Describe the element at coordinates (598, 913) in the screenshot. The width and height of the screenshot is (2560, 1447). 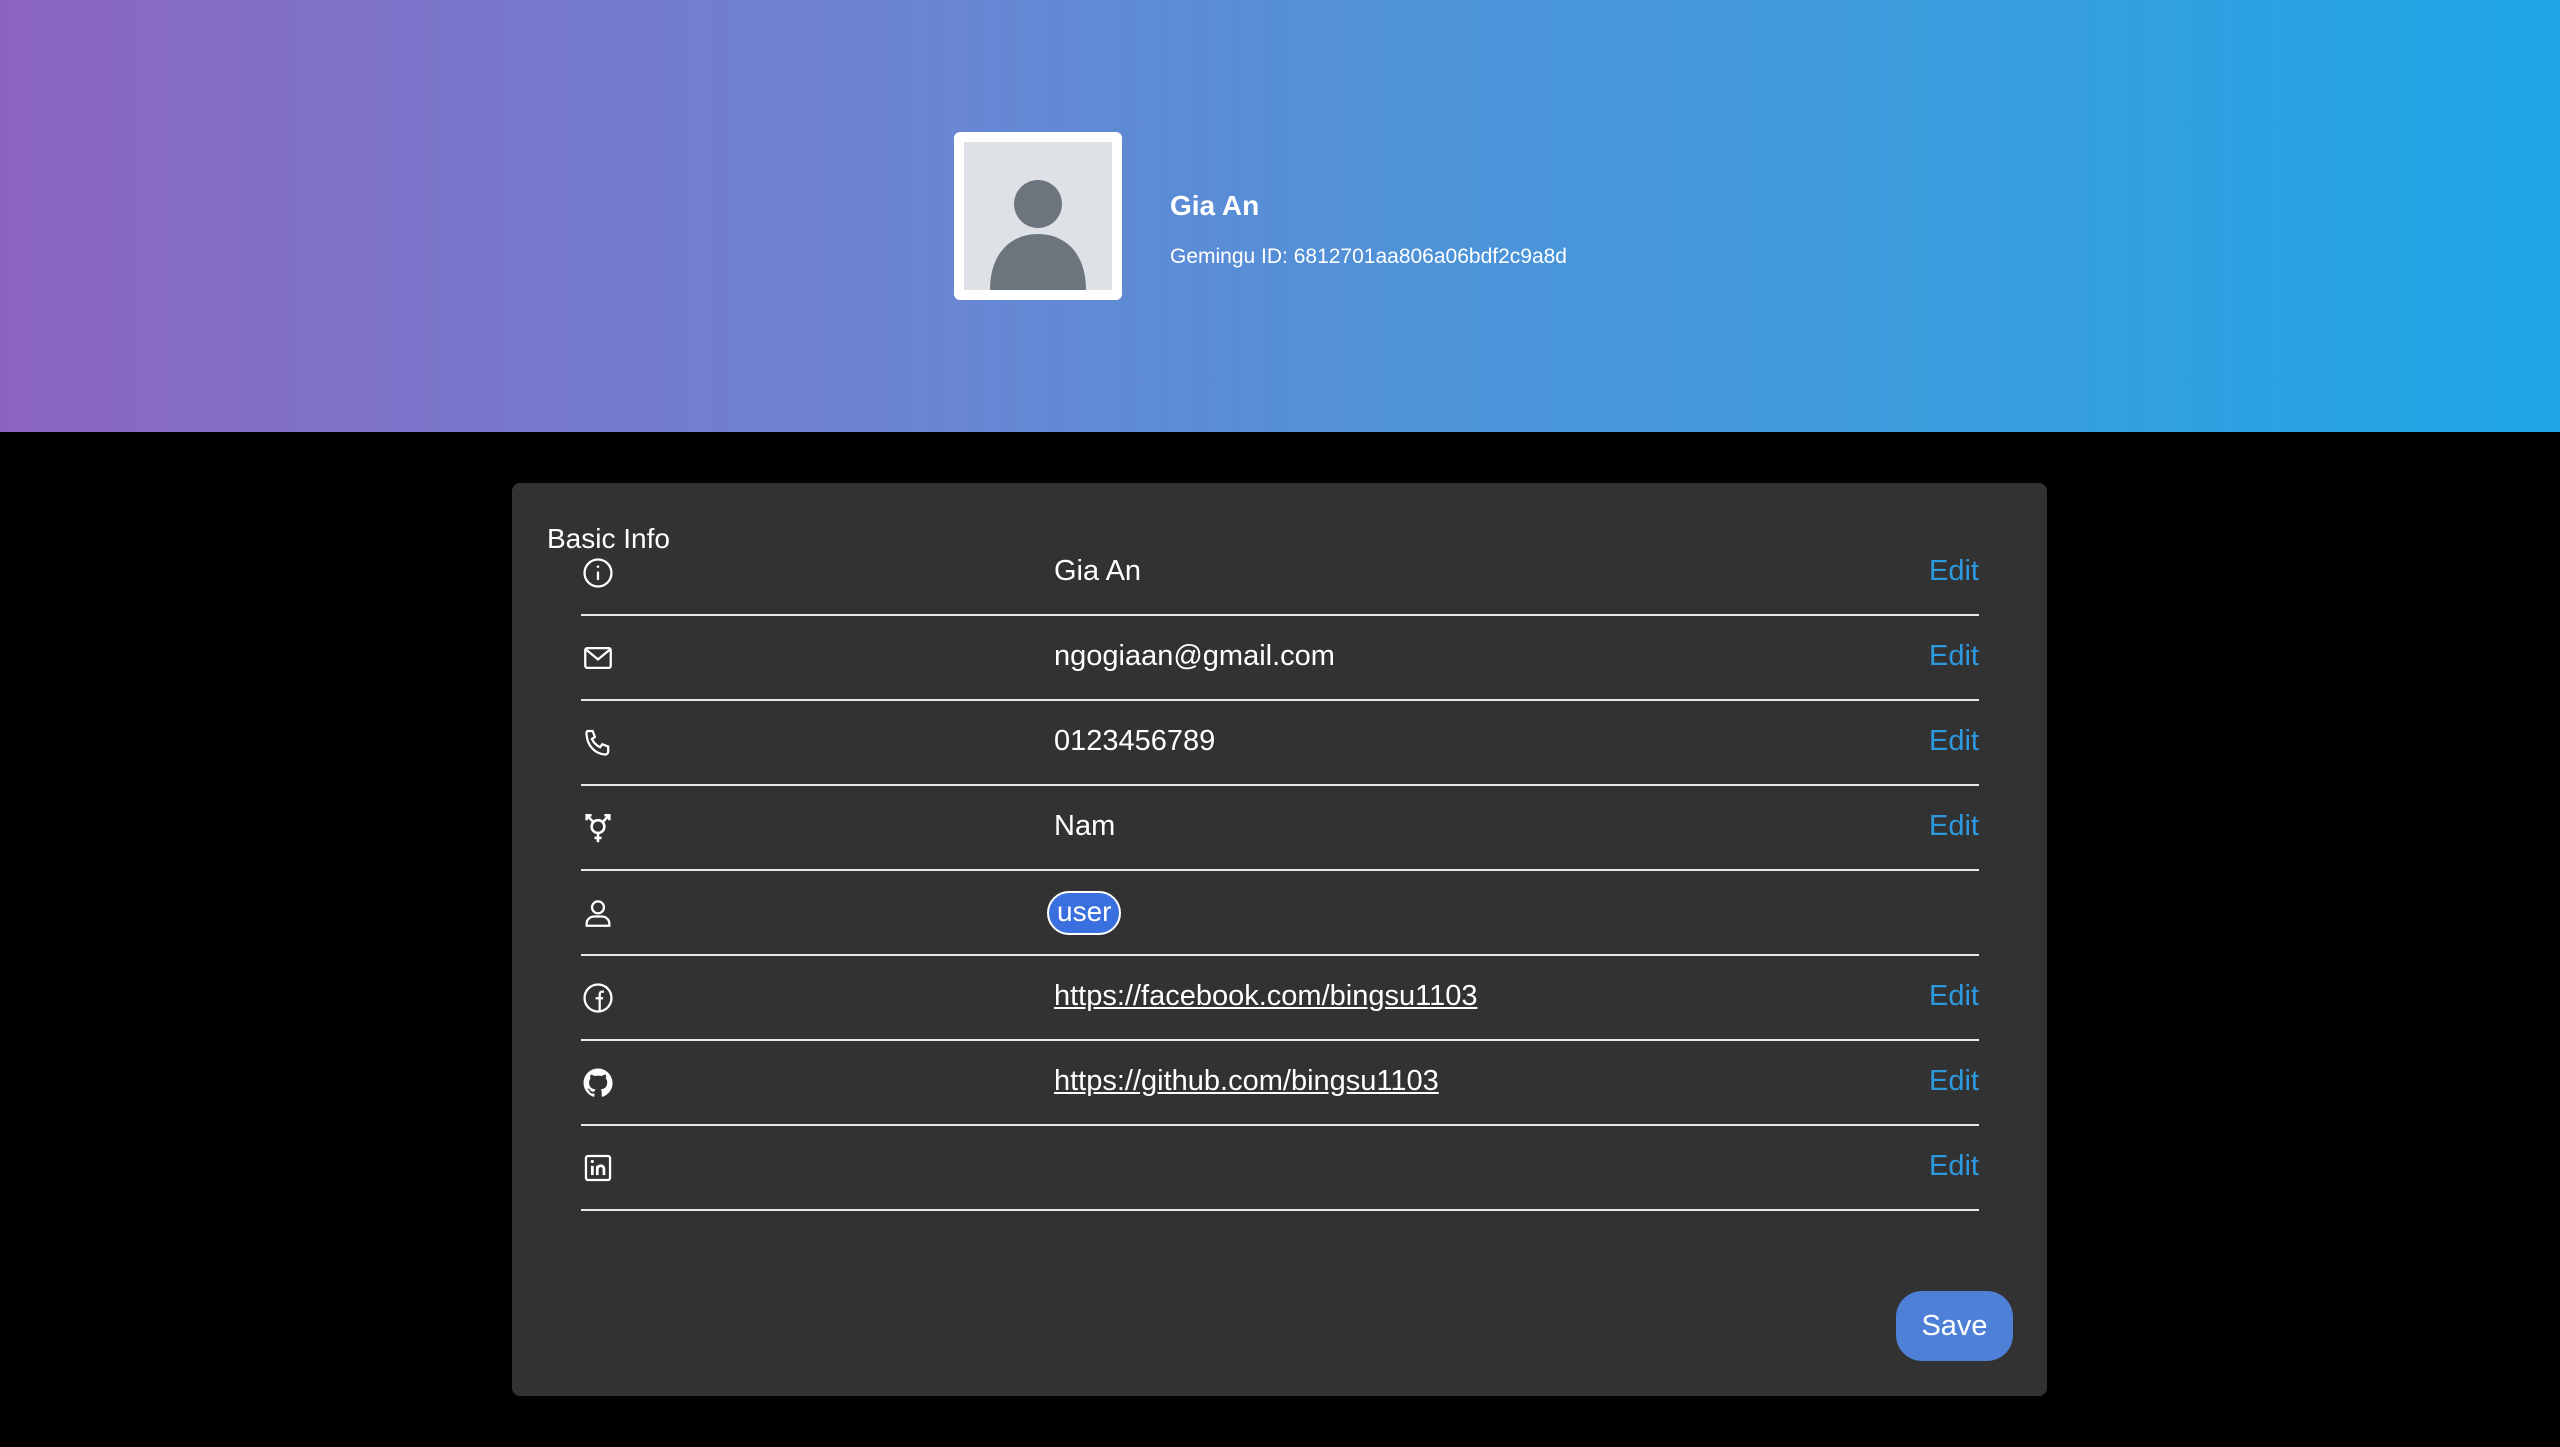
I see `user-icon` at that location.